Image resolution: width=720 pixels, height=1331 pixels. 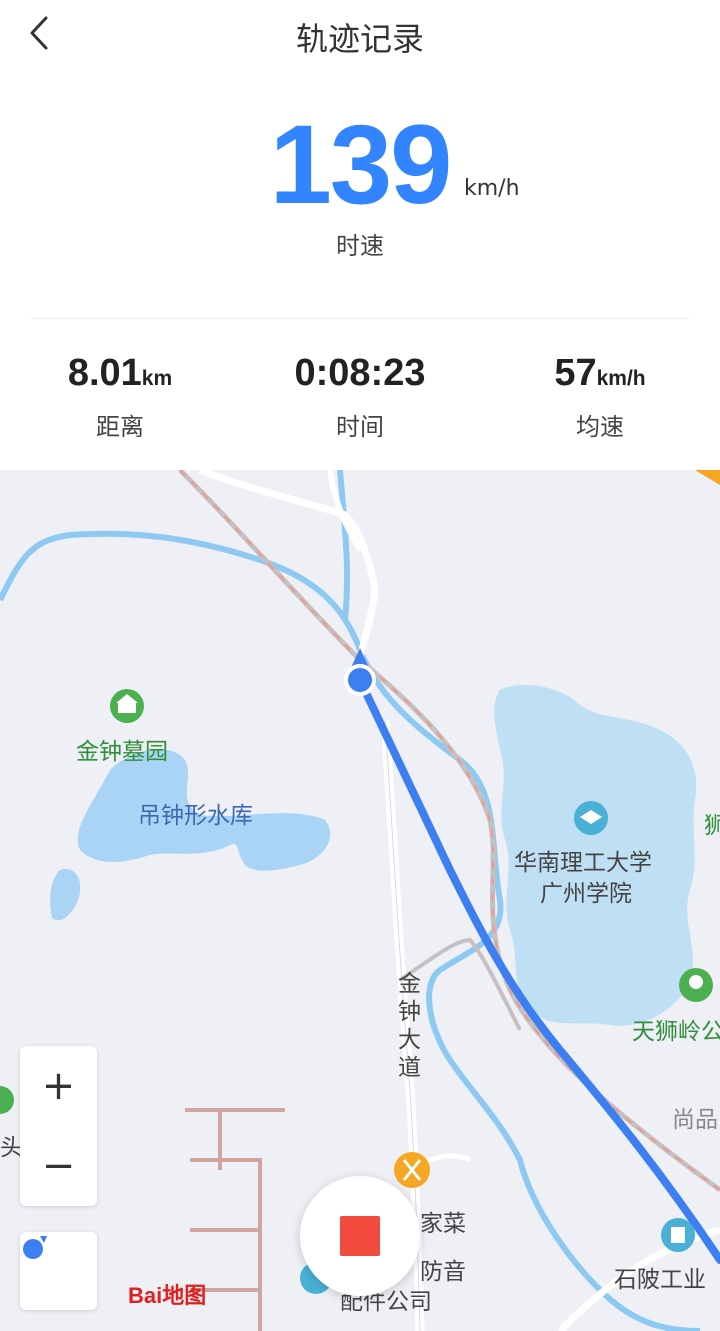 What do you see at coordinates (157, 378) in the screenshot?
I see `distance-unit: km` at bounding box center [157, 378].